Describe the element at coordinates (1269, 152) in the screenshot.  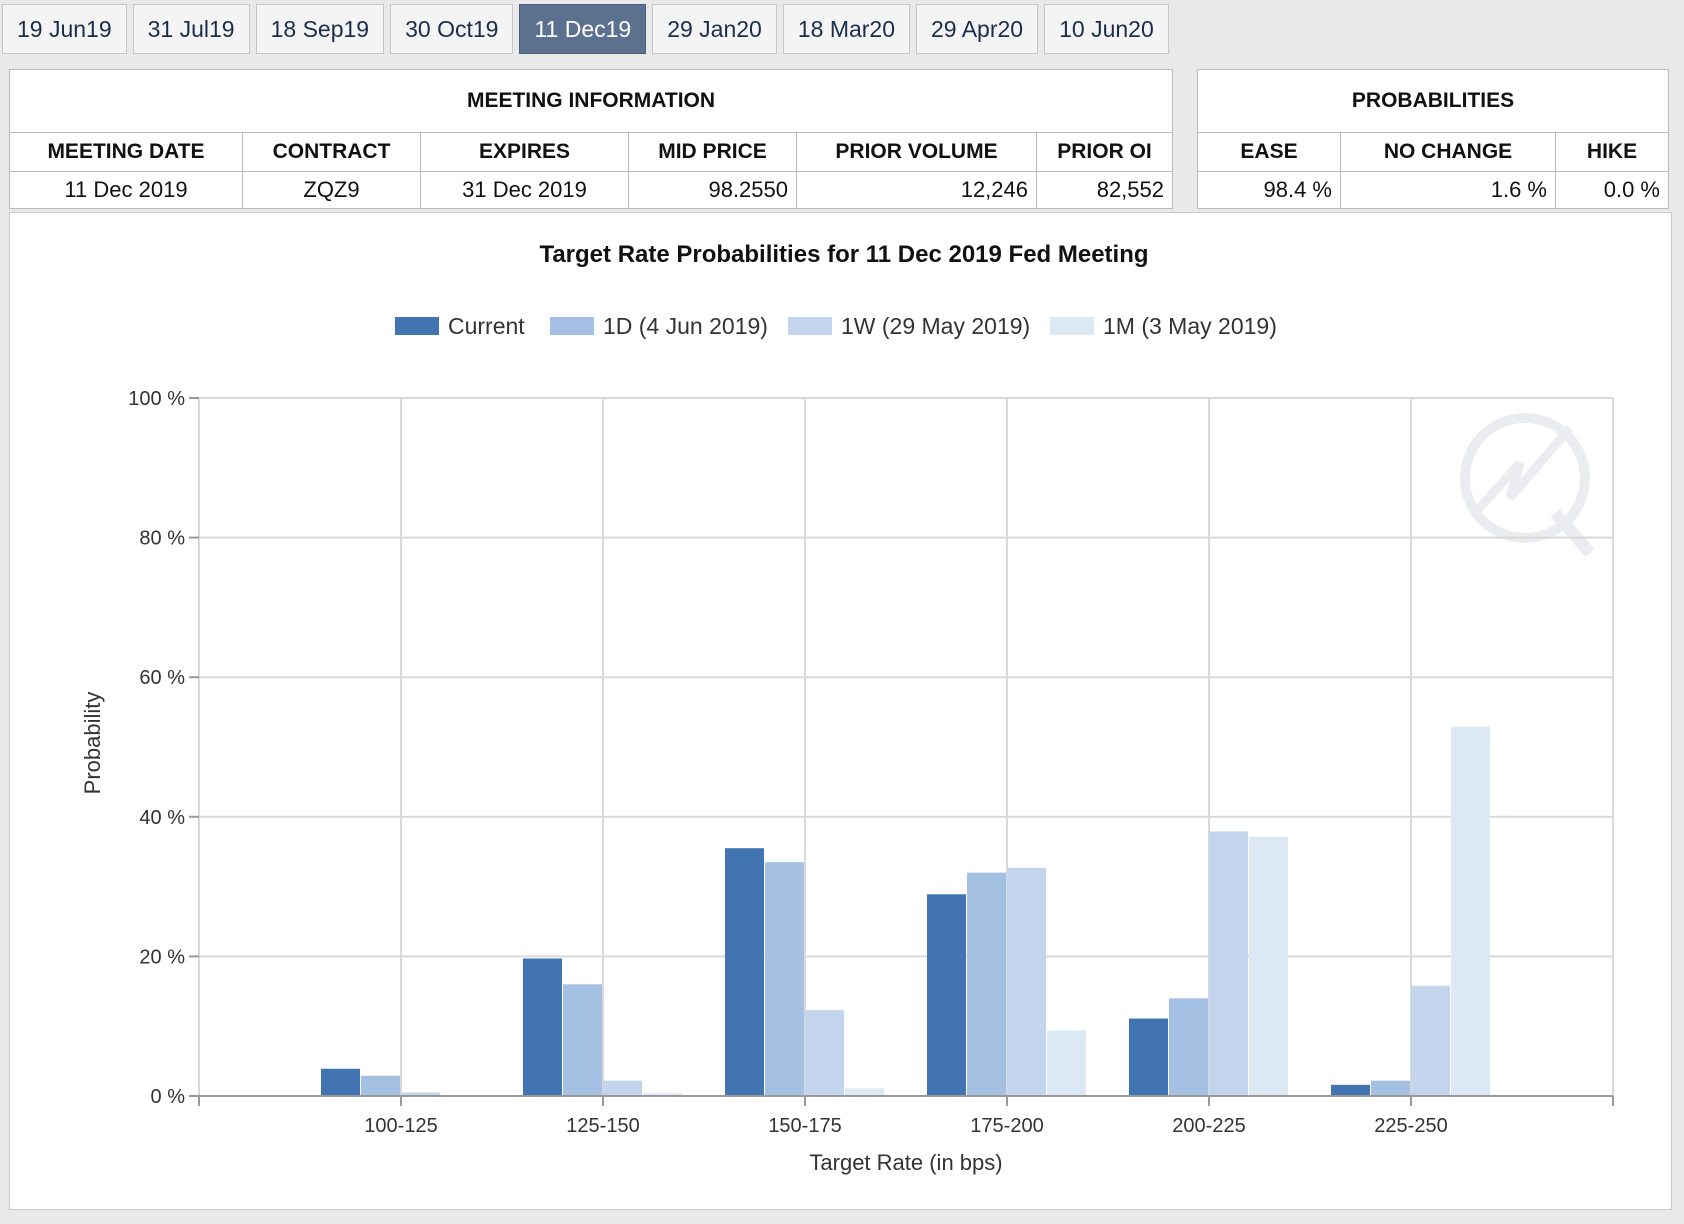
I see `col-ease: EASE` at that location.